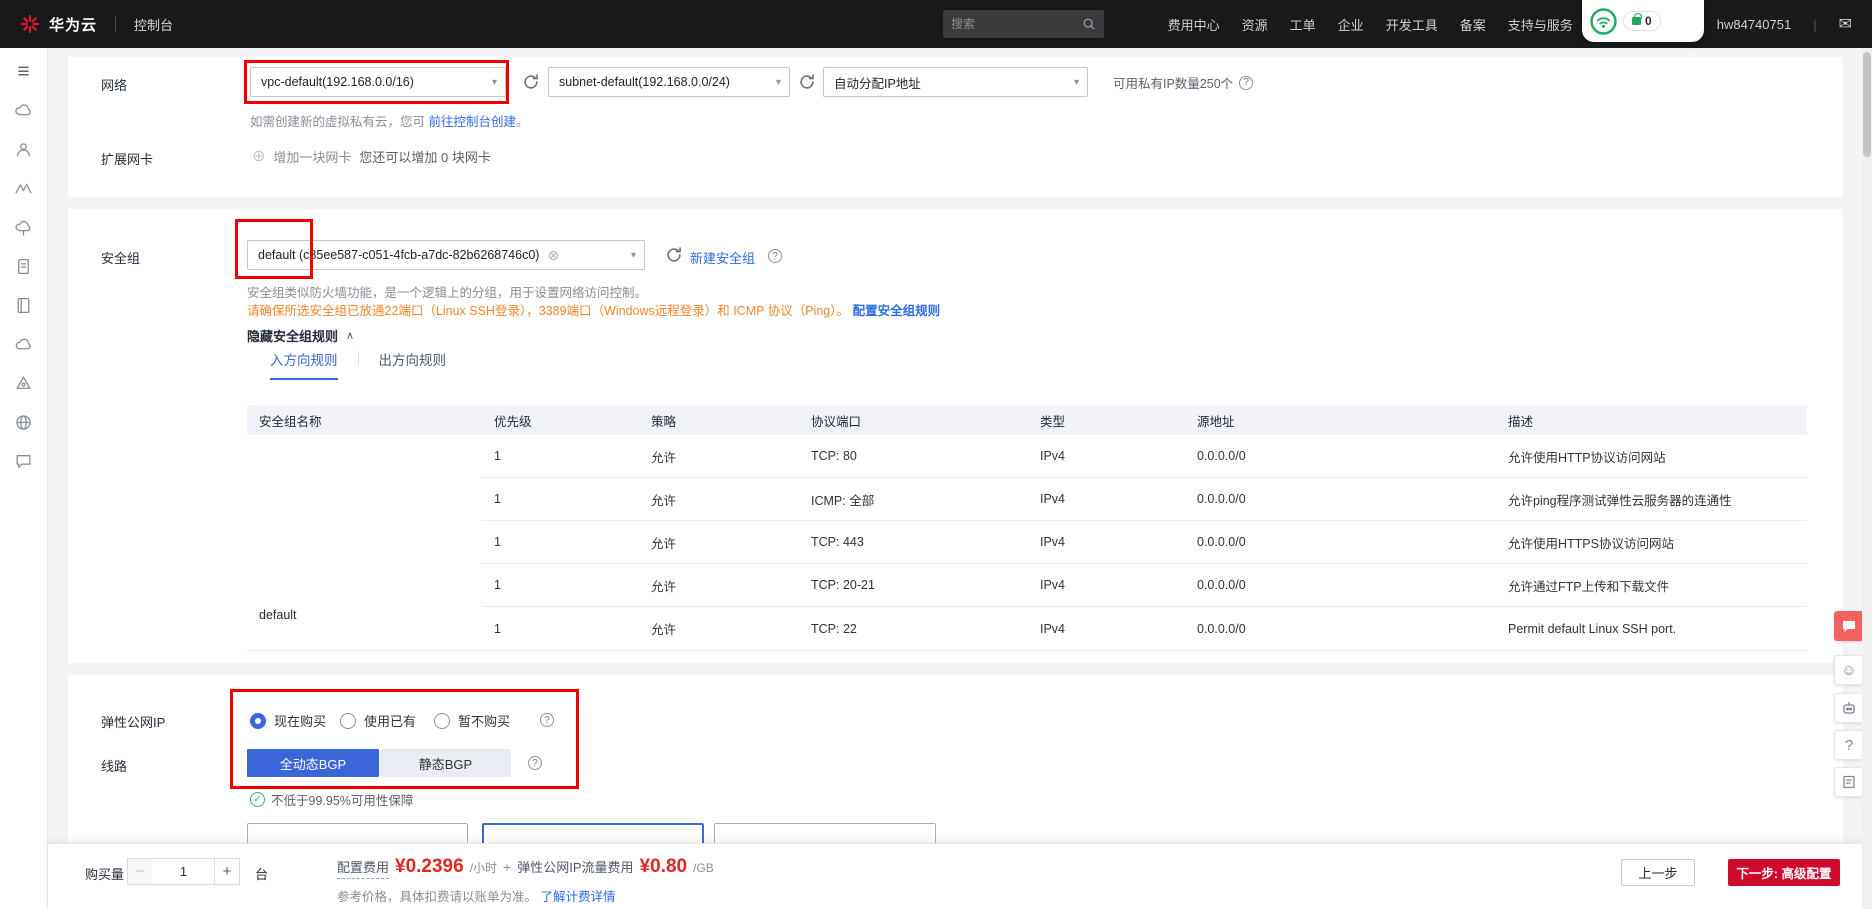  I want to click on goto-console-link: 前往控制台创建, so click(473, 122).